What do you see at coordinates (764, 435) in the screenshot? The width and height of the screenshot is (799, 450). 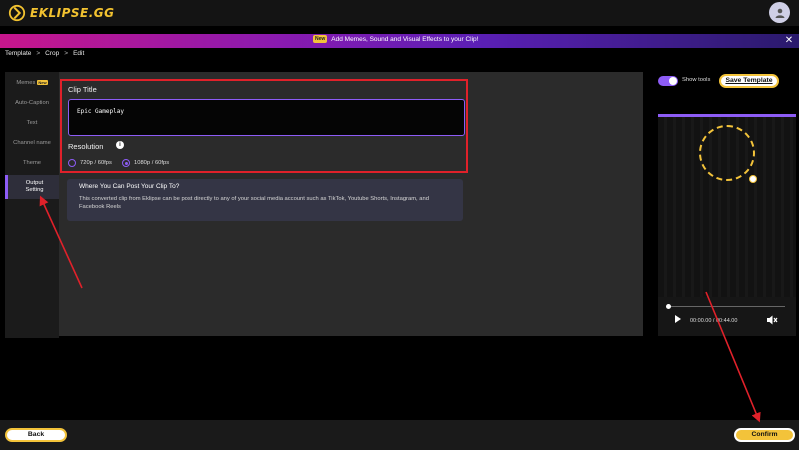 I see `confirm-button: Confirm` at bounding box center [764, 435].